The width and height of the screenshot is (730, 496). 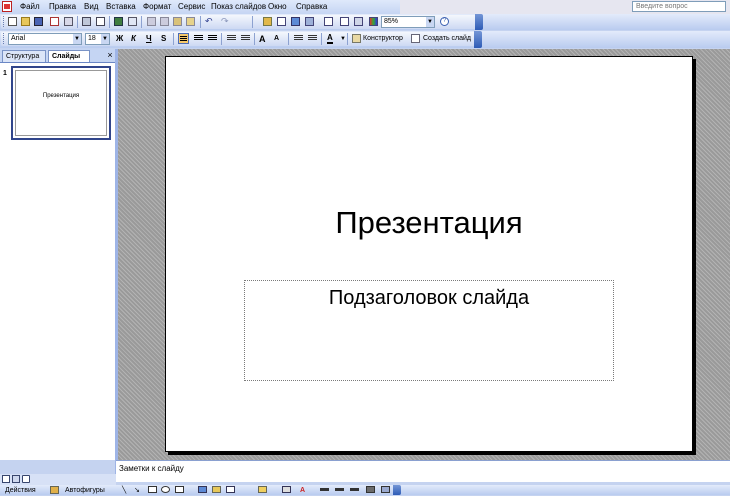 I want to click on picture-icon, so click(x=230, y=489).